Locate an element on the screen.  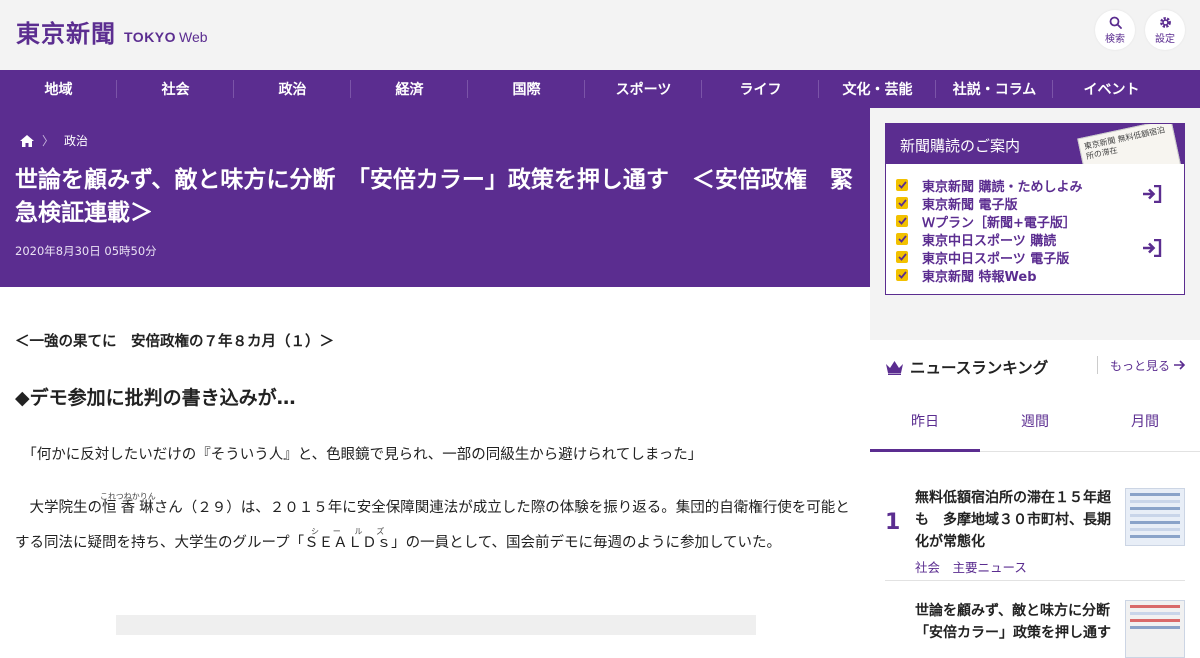
crown-icon is located at coordinates (894, 367).